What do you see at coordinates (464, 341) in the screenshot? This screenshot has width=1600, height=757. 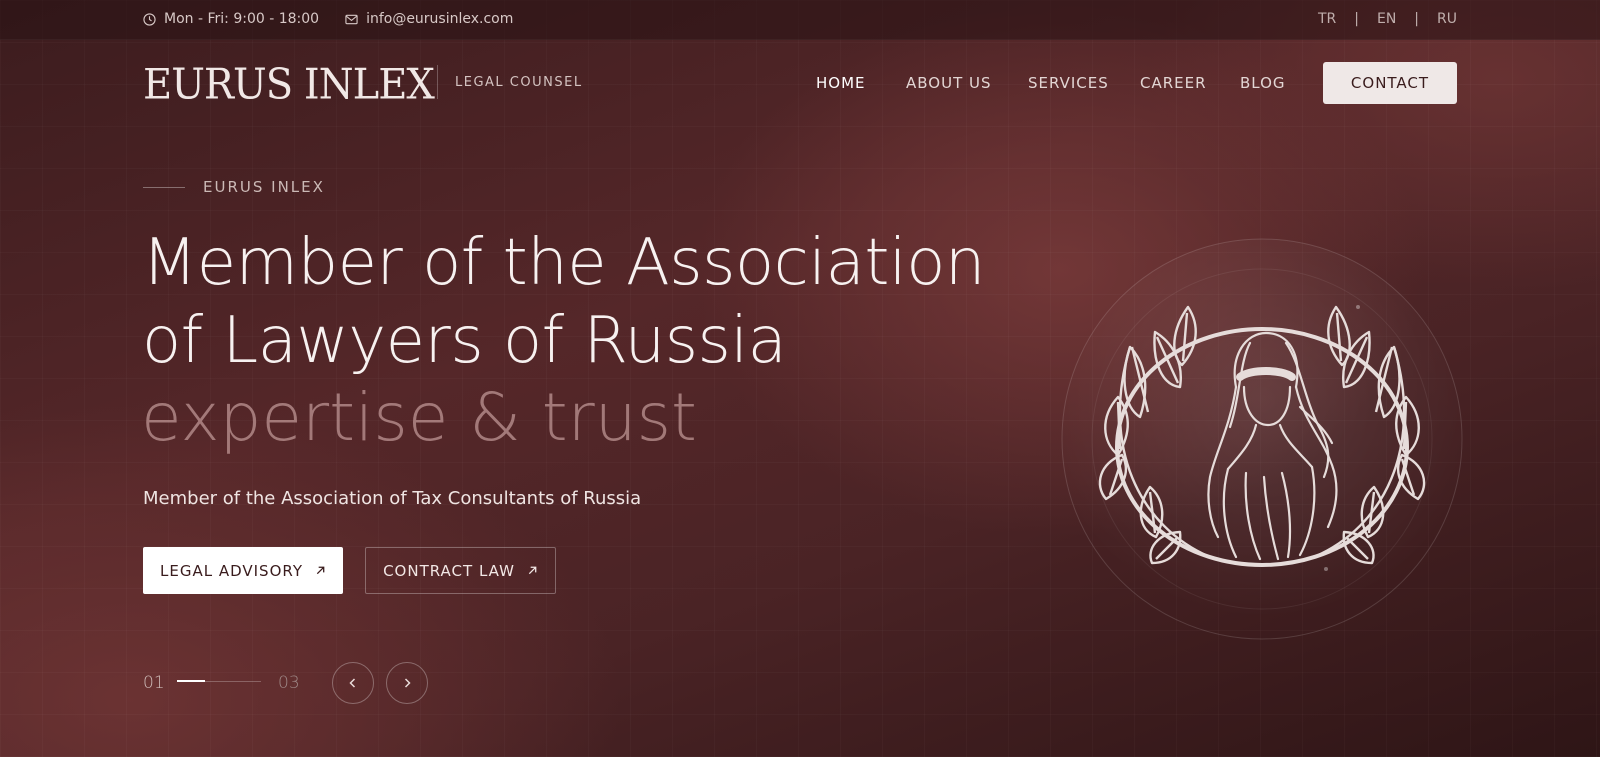 I see `headline-line-2: of Lawyers of Russia` at bounding box center [464, 341].